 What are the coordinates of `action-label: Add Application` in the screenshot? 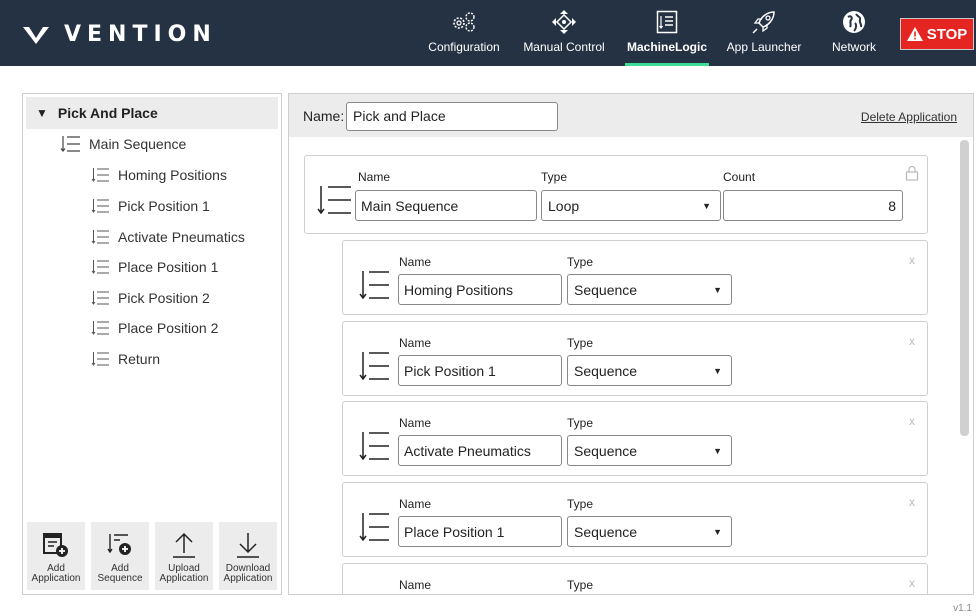 It's located at (56, 573).